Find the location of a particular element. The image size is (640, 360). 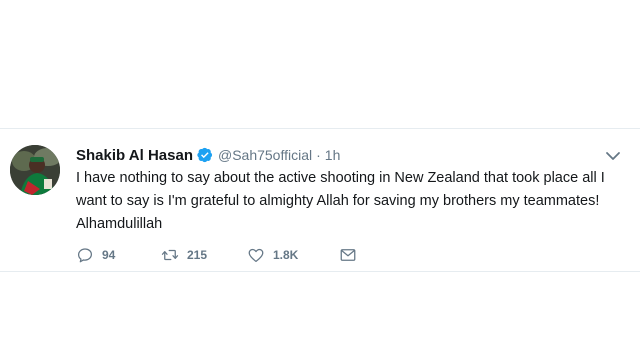

like-button: 1.8K is located at coordinates (293, 255).